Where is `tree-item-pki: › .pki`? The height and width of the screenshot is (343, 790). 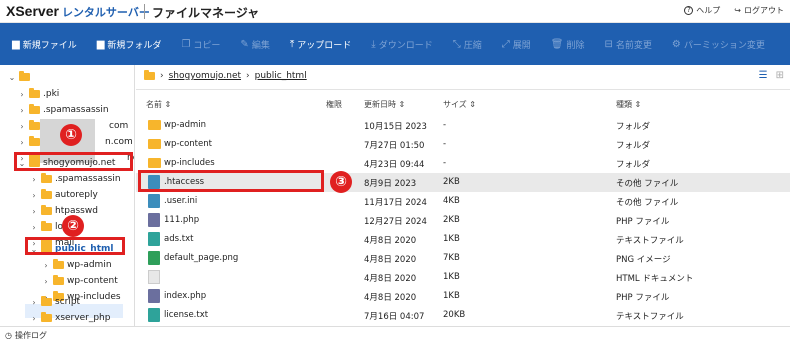 tree-item-pki: › .pki is located at coordinates (38, 94).